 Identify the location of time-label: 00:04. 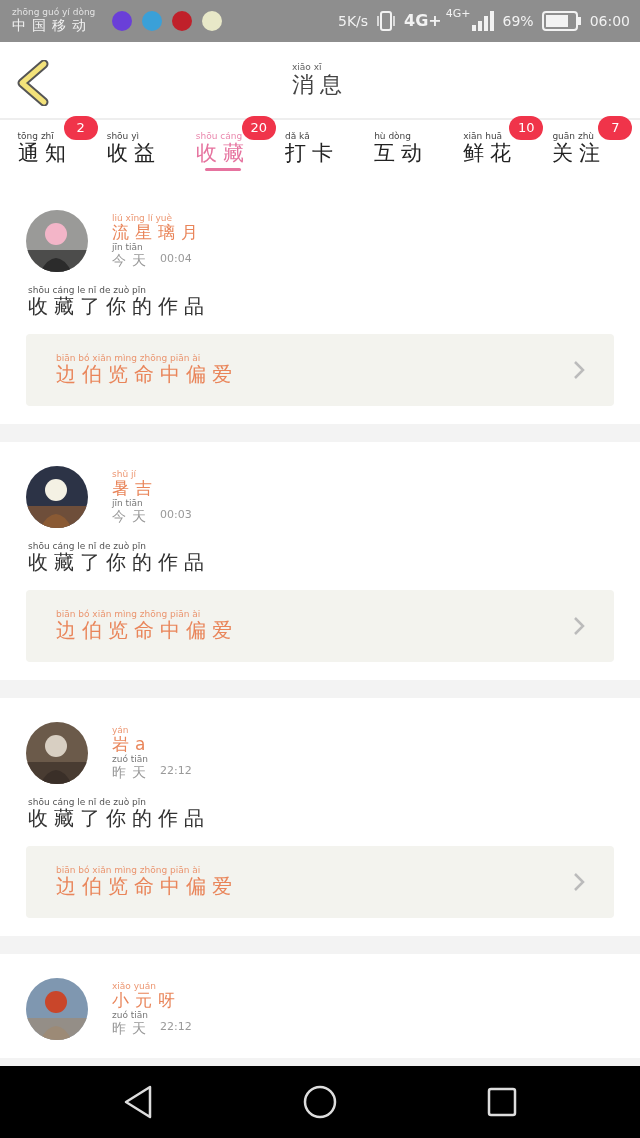
(176, 259).